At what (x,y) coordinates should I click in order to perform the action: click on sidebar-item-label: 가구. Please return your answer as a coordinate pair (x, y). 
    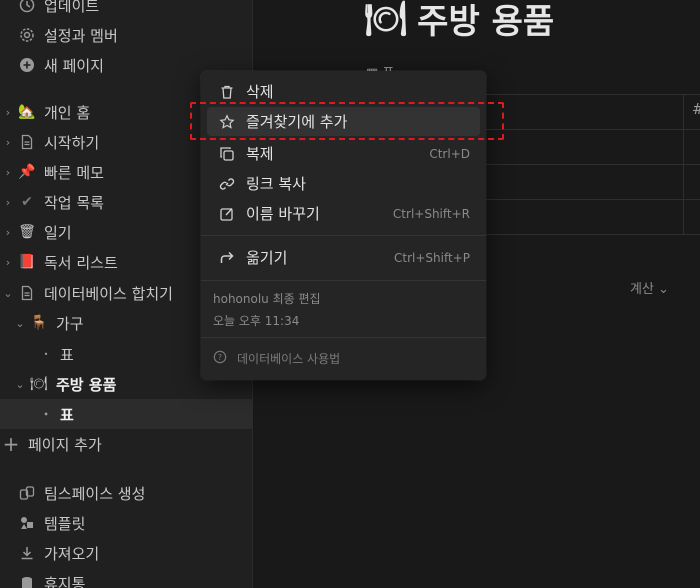
    Looking at the image, I should click on (70, 323).